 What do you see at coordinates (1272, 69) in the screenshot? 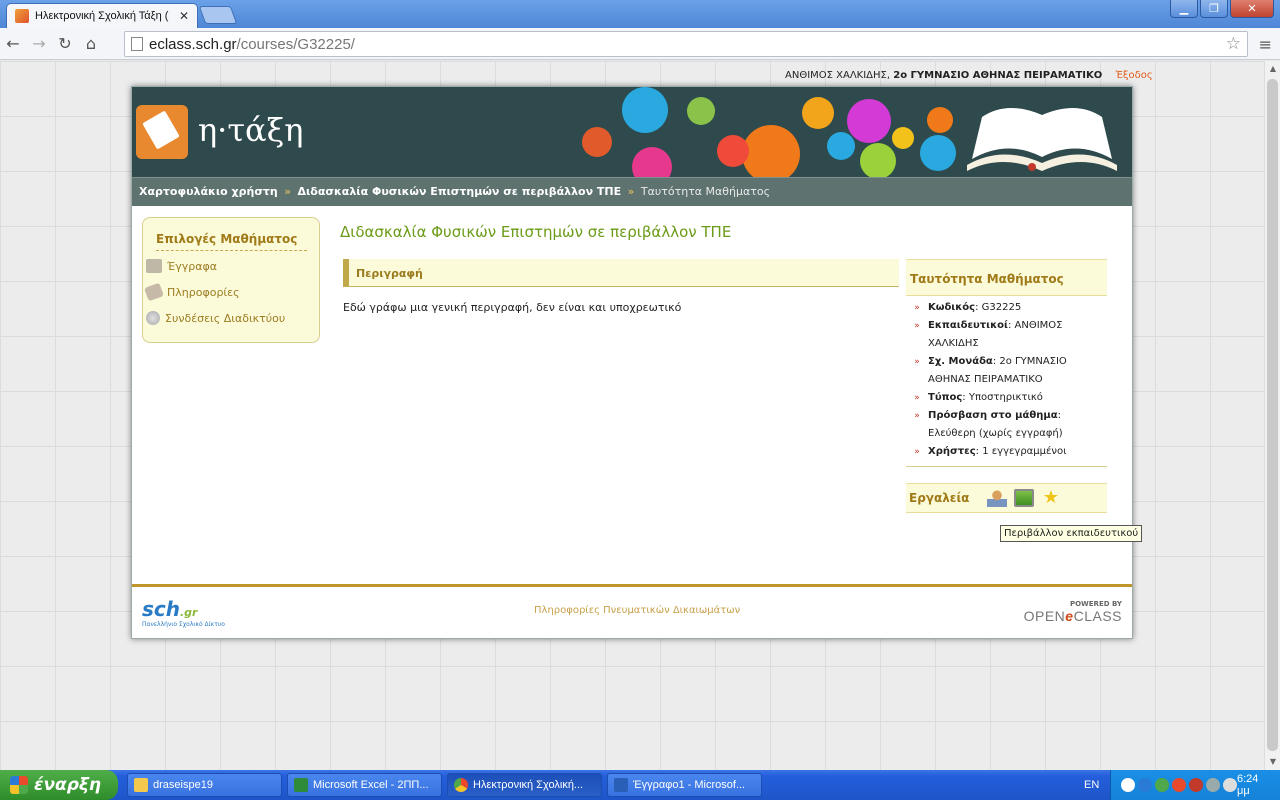
I see `scroll-up-arrow-icon: ▲` at bounding box center [1272, 69].